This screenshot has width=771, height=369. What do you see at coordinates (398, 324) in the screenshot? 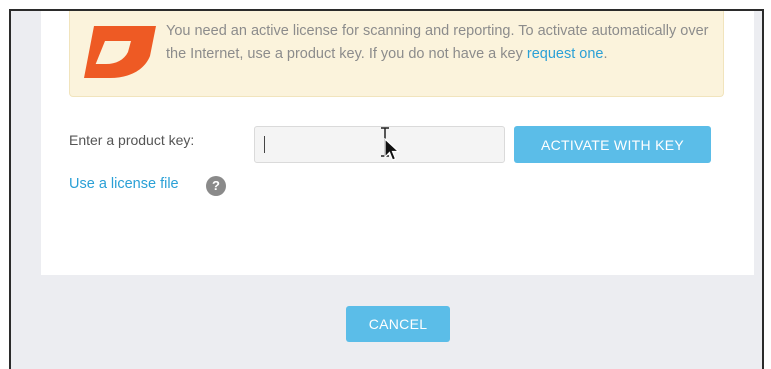
I see `cancel-button: CANCEL` at bounding box center [398, 324].